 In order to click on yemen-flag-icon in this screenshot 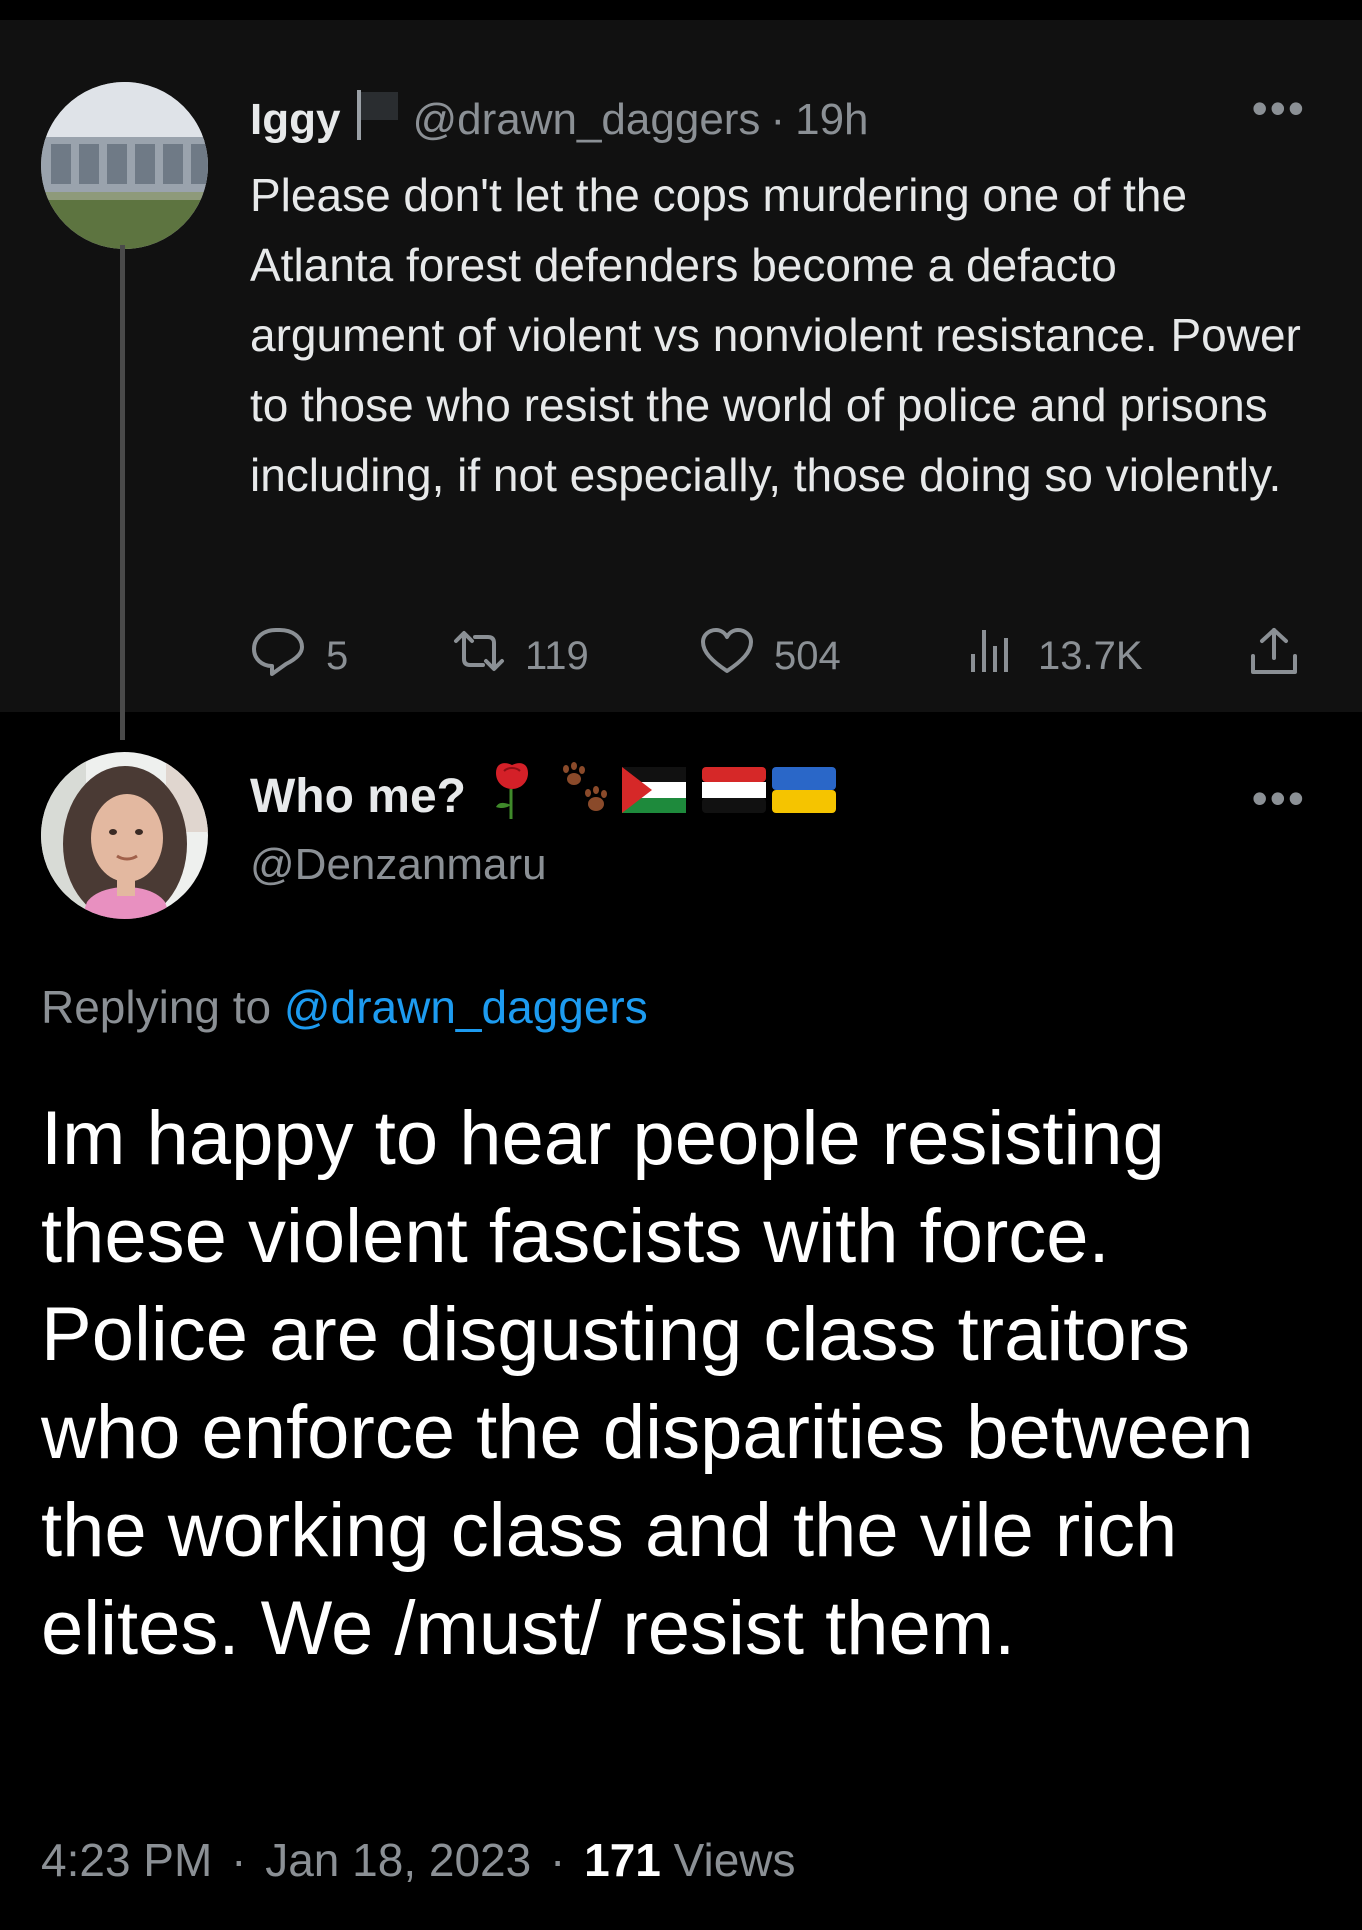, I will do `click(733, 796)`.